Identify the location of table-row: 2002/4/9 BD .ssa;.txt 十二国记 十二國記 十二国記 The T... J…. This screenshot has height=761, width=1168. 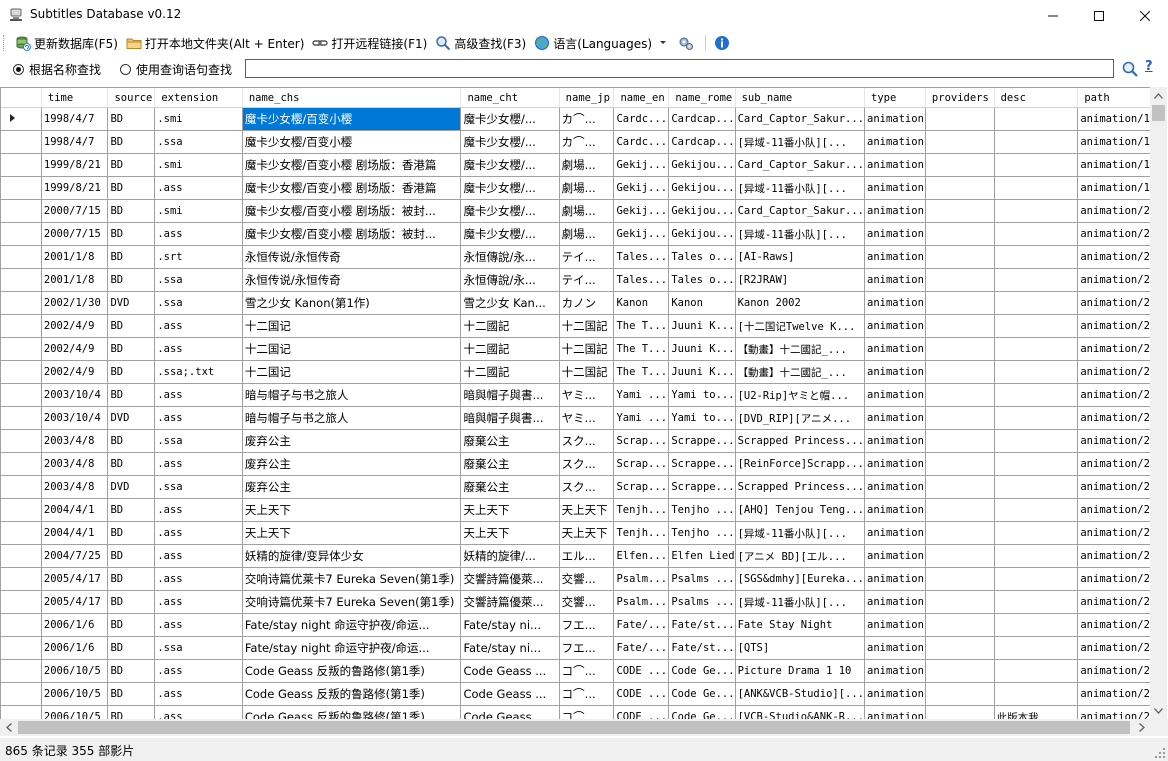
(576, 372).